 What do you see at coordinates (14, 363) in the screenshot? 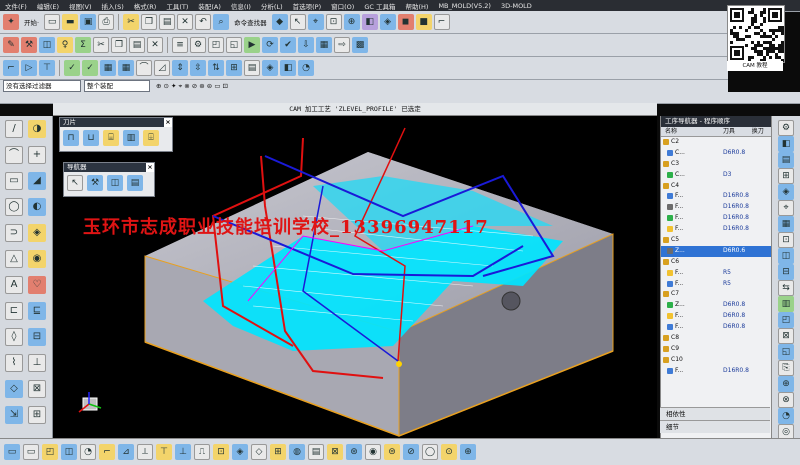
I see `sketch-tool-icon: ⌇` at bounding box center [14, 363].